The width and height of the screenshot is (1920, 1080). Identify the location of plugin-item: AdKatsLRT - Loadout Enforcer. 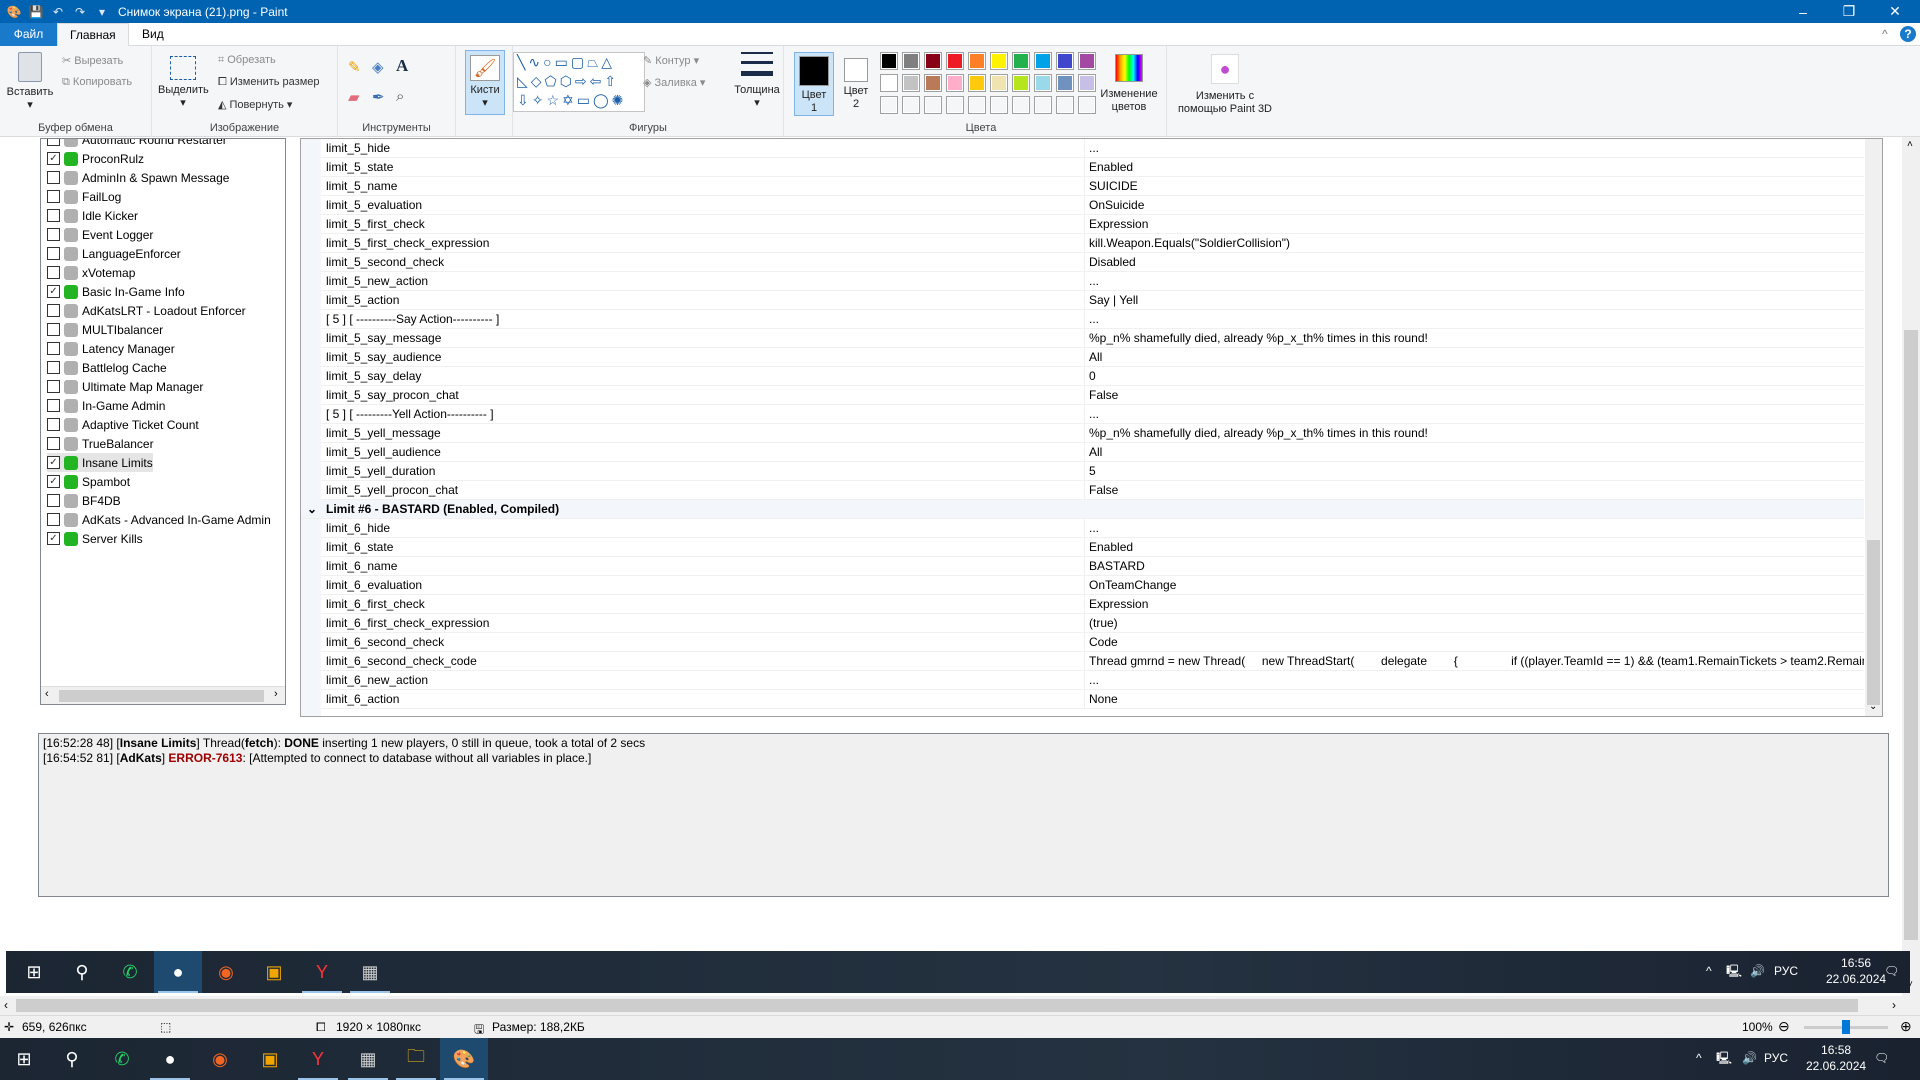
(146, 310).